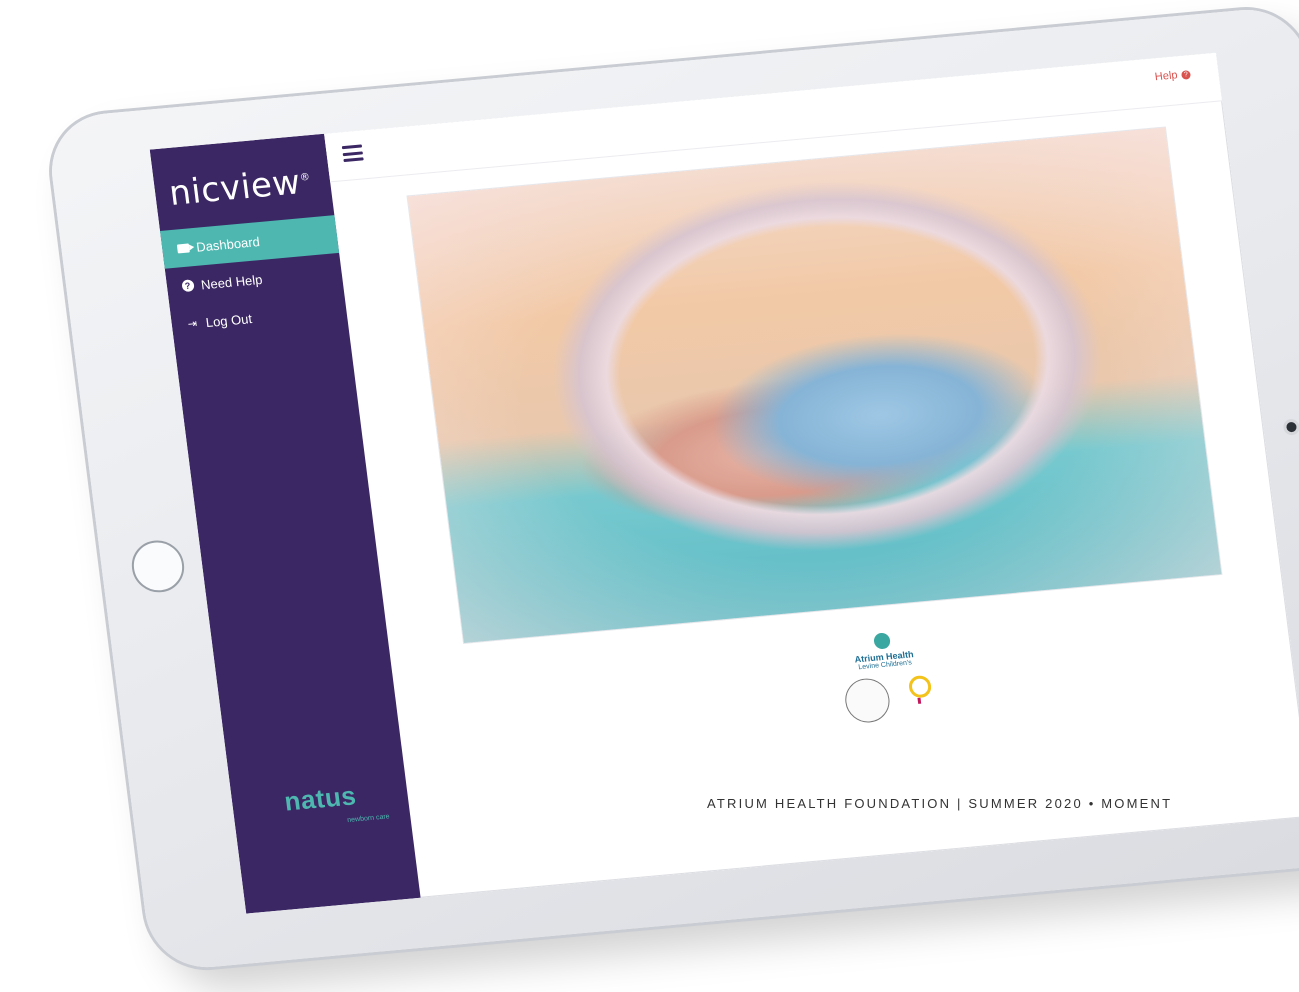  What do you see at coordinates (239, 188) in the screenshot?
I see `nicview-logo: nicview®` at bounding box center [239, 188].